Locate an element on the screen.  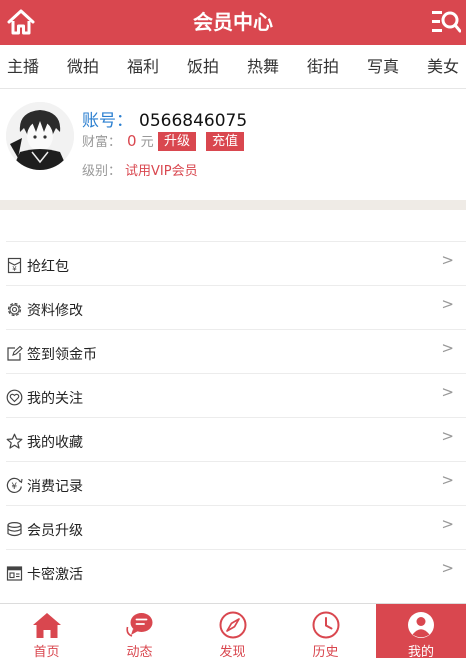
home-icon is located at coordinates (47, 625).